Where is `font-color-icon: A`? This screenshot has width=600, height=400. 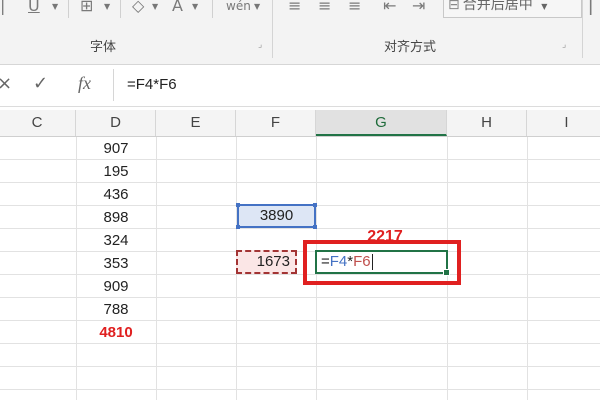
font-color-icon: A is located at coordinates (177, 8).